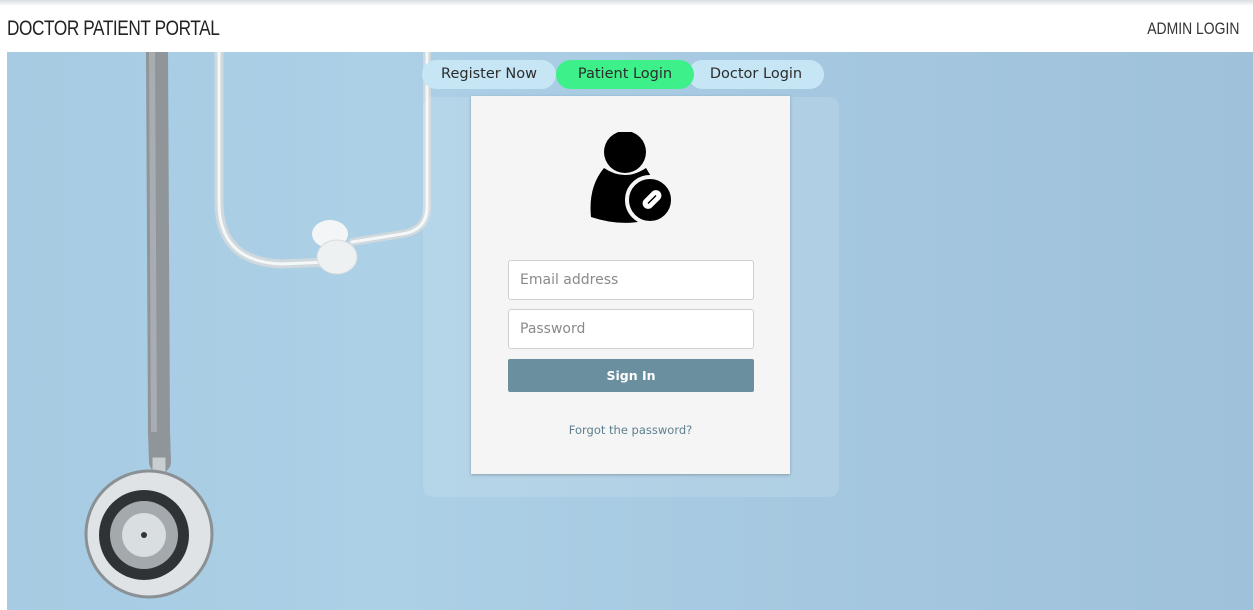  I want to click on brand-logo: DOCTOR PATIENT PORTAL, so click(113, 29).